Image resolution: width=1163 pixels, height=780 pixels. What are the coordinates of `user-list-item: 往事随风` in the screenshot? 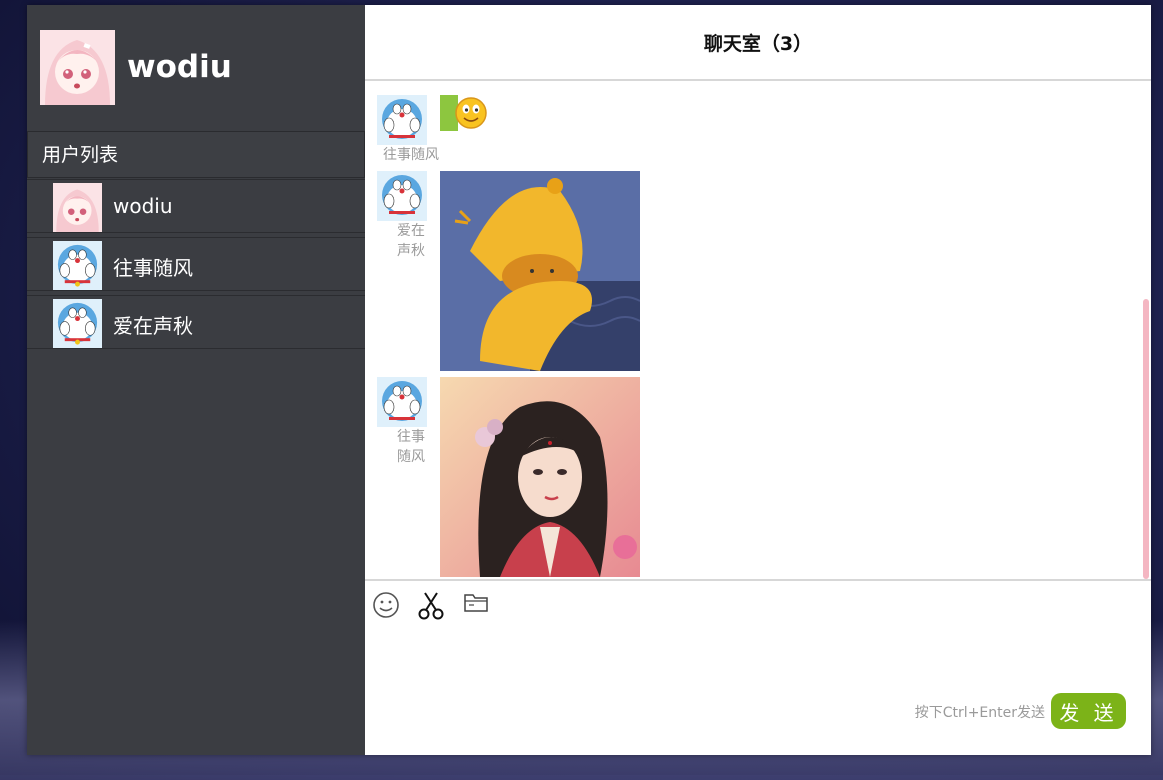 It's located at (196, 264).